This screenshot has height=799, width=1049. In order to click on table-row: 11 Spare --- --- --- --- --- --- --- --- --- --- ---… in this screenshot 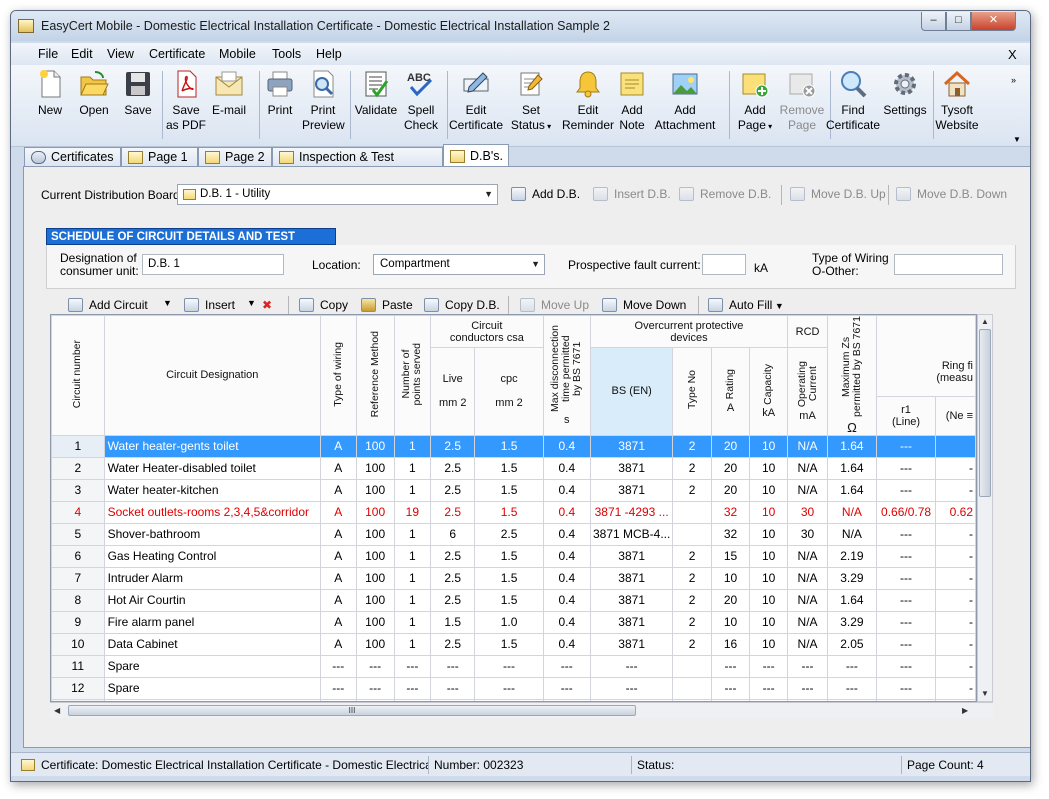, I will do `click(513, 666)`.